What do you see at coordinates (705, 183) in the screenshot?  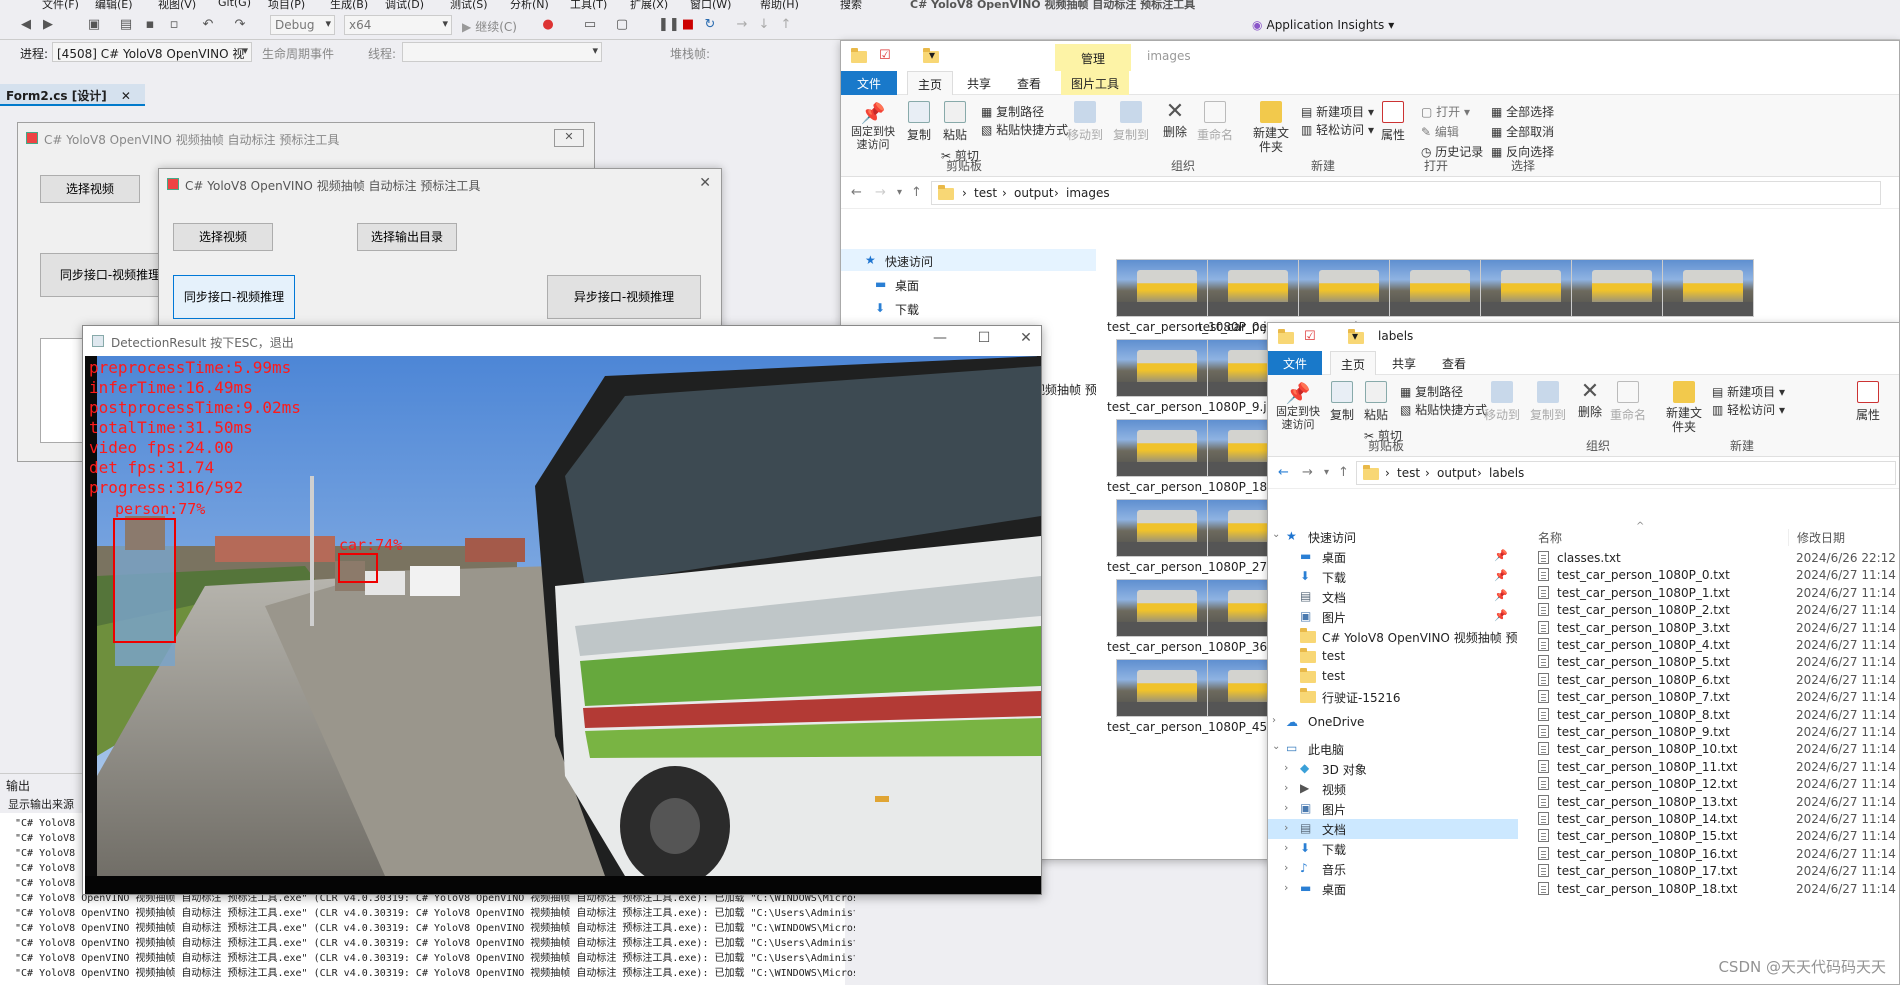 I see `close-icon: ✕` at bounding box center [705, 183].